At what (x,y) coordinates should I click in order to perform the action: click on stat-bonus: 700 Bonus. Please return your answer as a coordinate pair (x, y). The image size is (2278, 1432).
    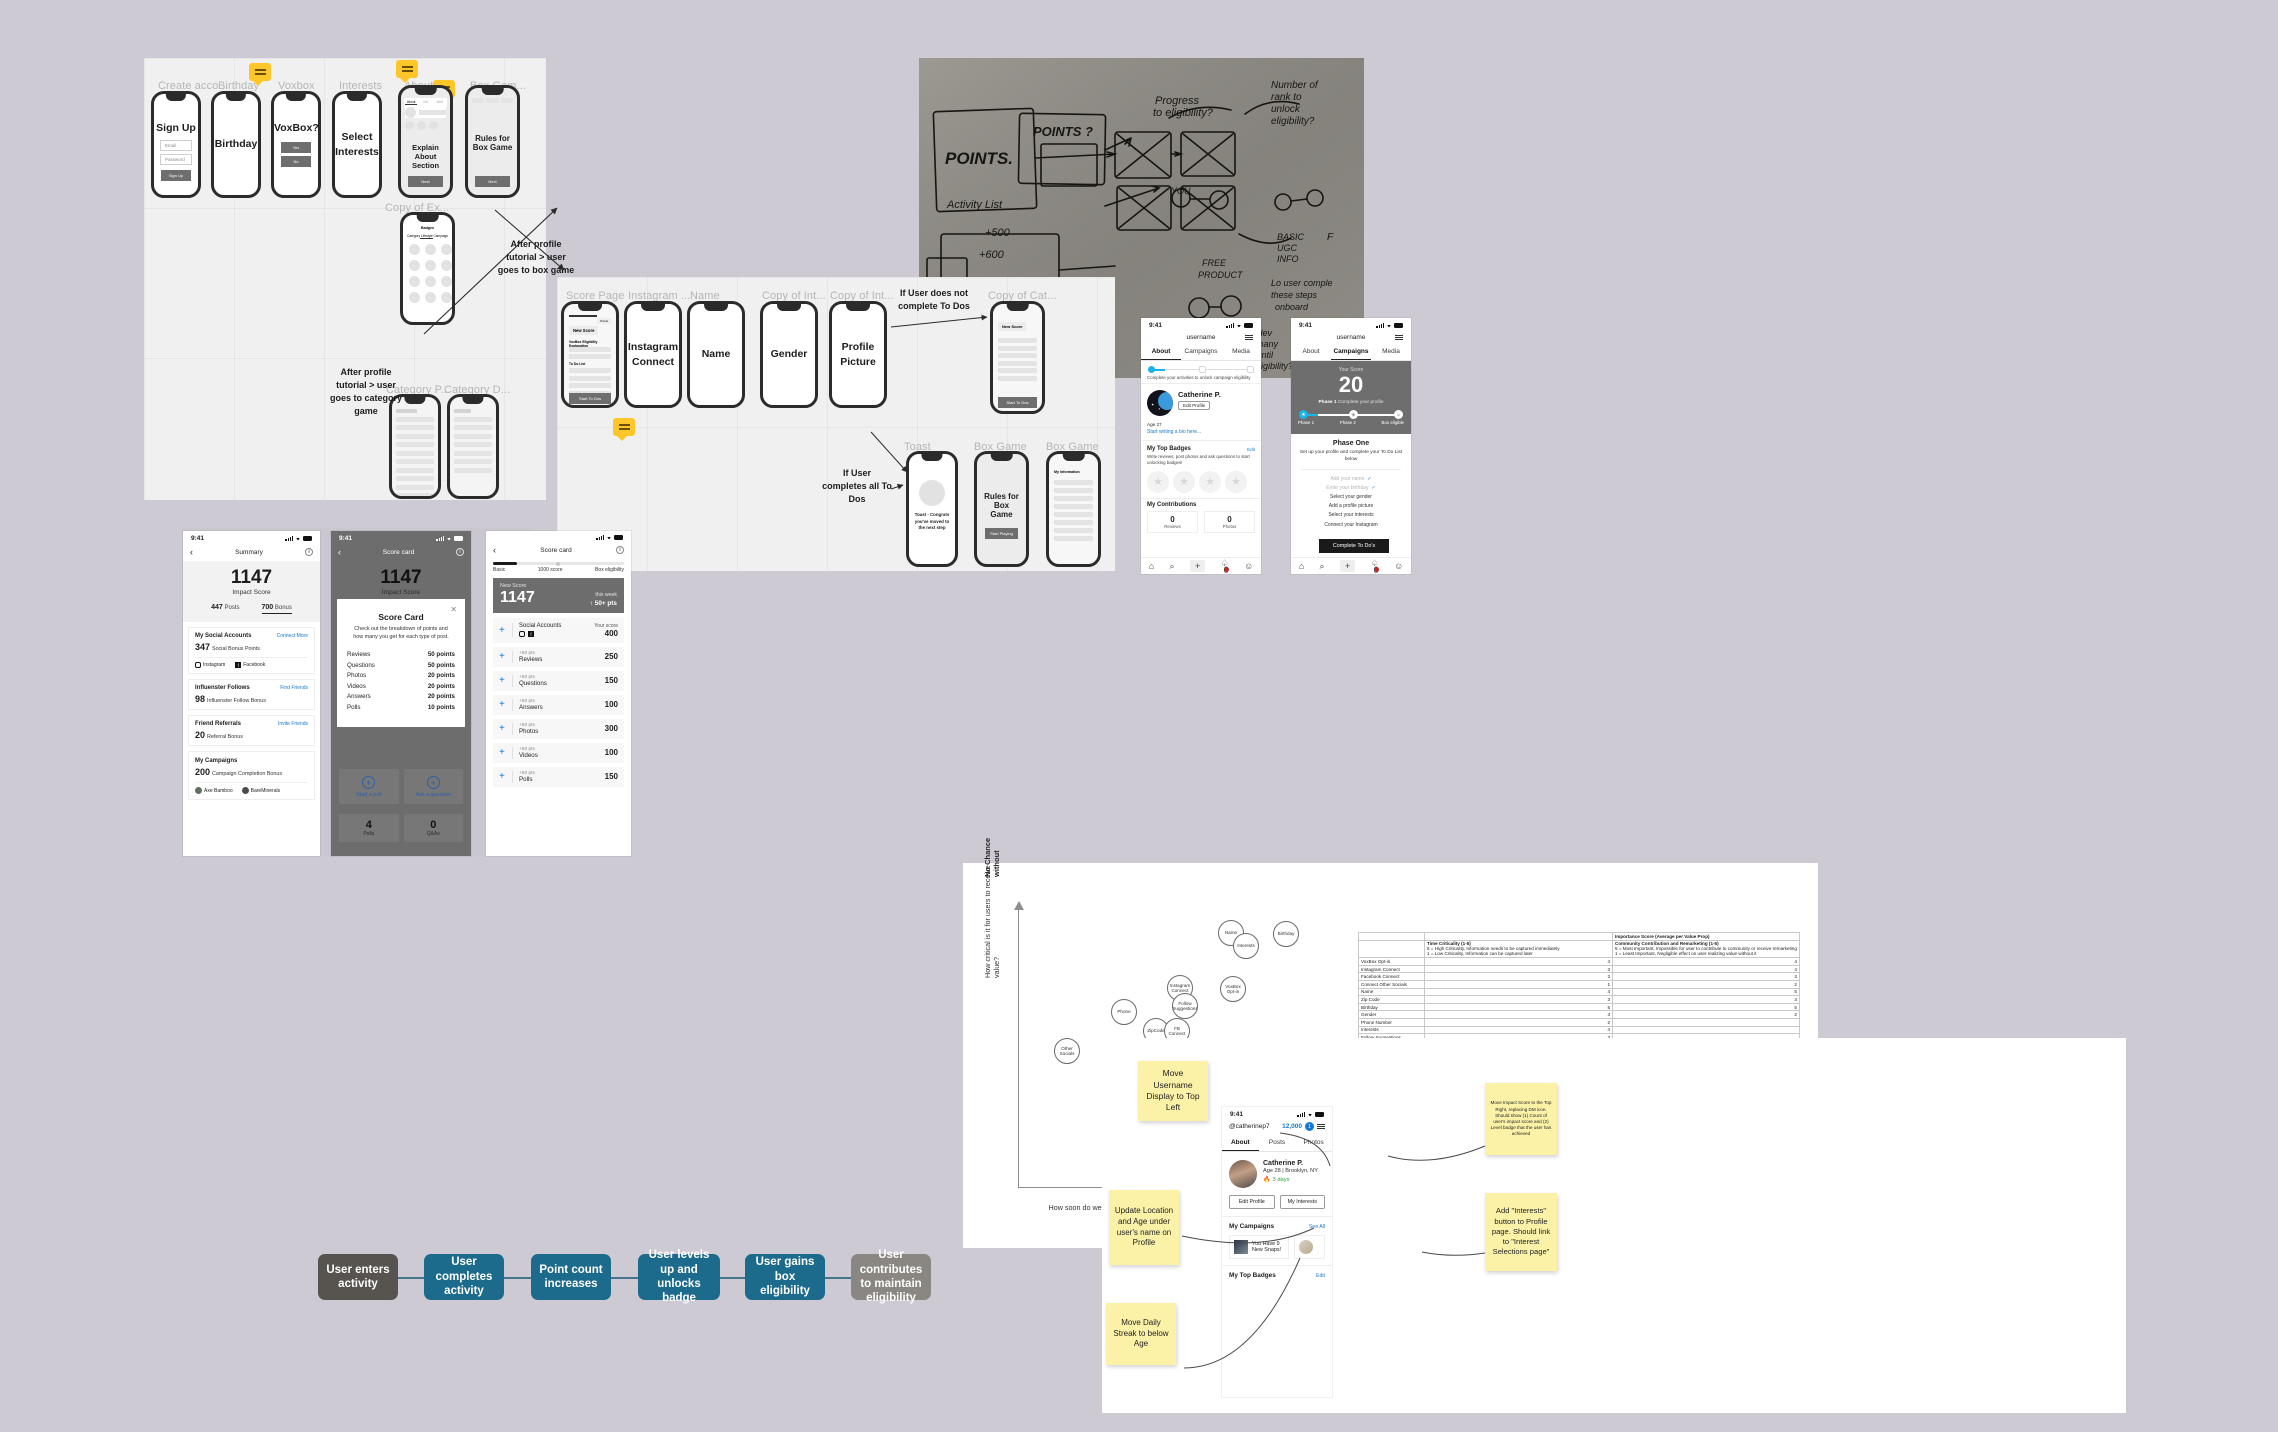
    Looking at the image, I should click on (276, 609).